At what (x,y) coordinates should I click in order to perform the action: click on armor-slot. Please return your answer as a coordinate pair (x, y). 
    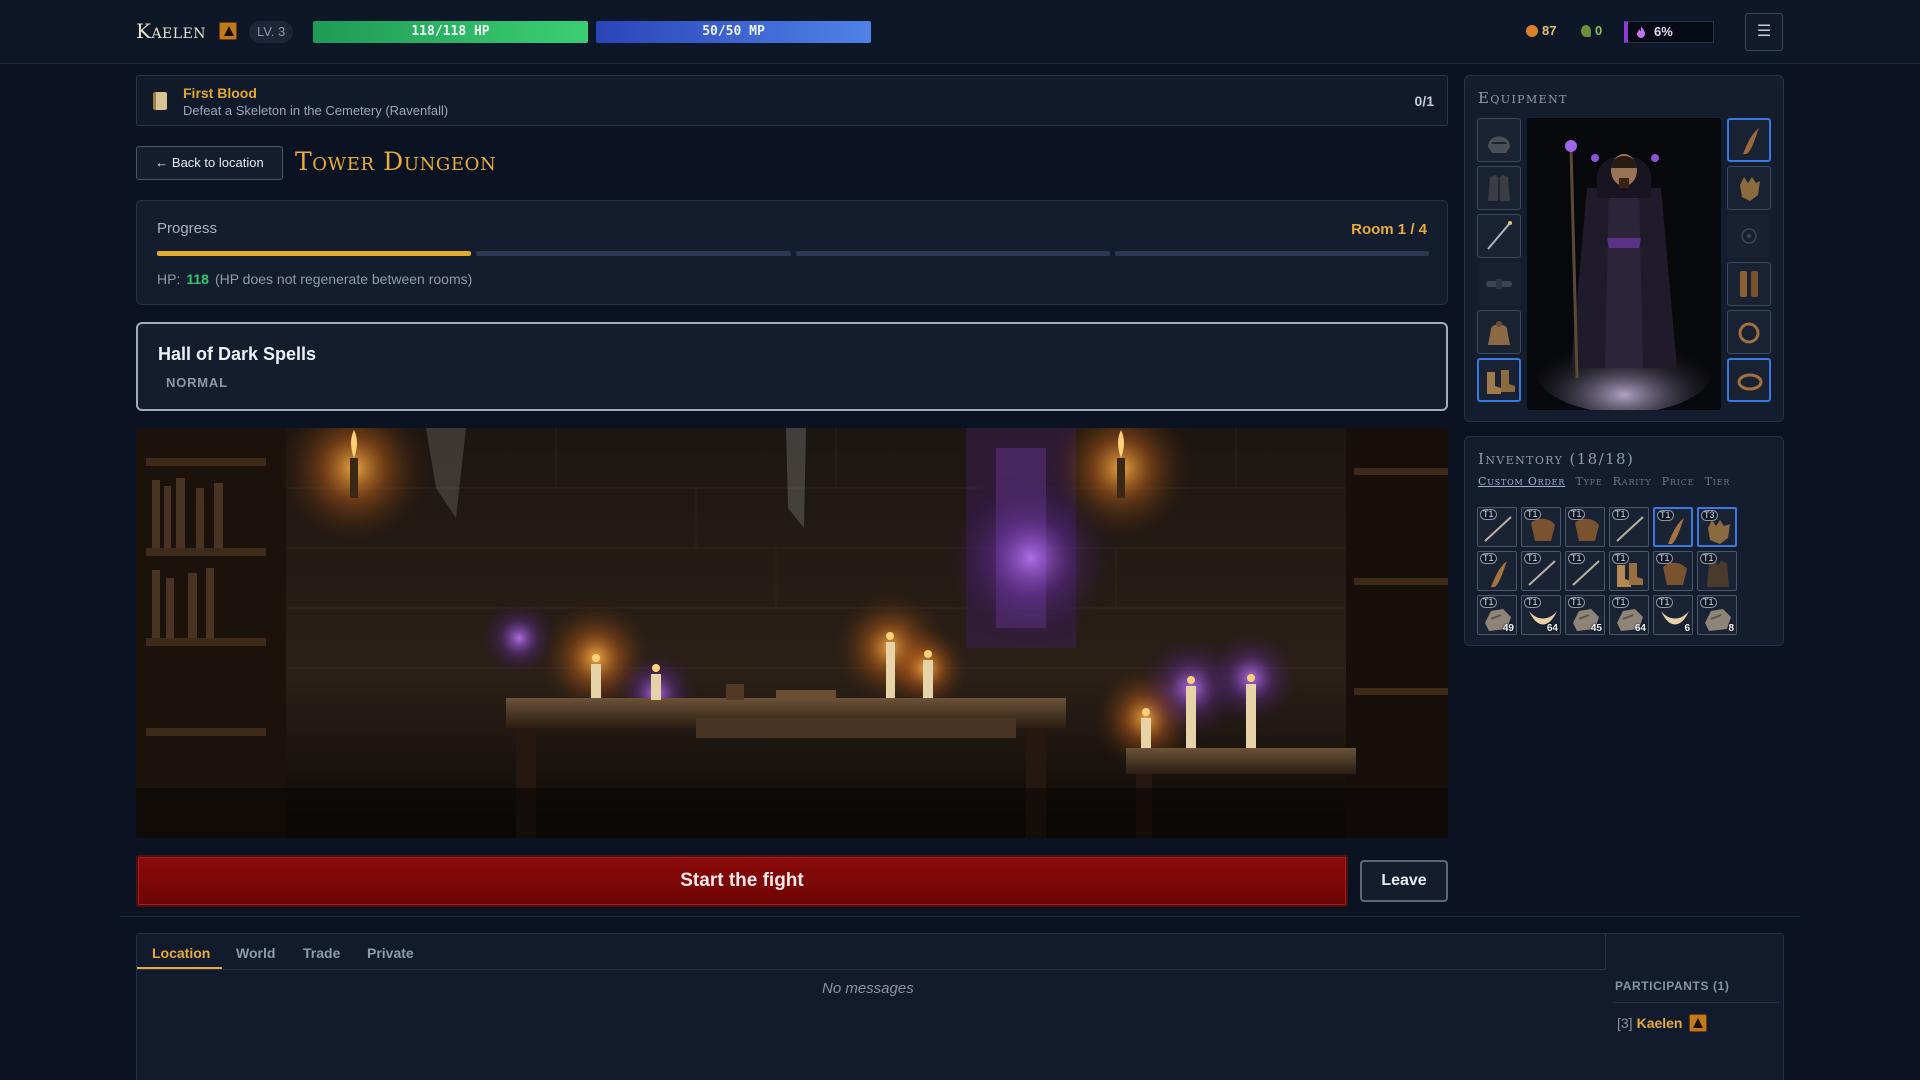
    Looking at the image, I should click on (1499, 188).